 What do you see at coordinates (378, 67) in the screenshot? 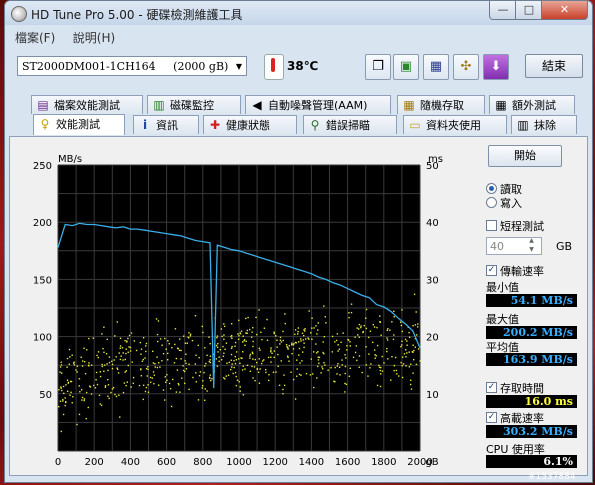
I see `copy-button: ❐` at bounding box center [378, 67].